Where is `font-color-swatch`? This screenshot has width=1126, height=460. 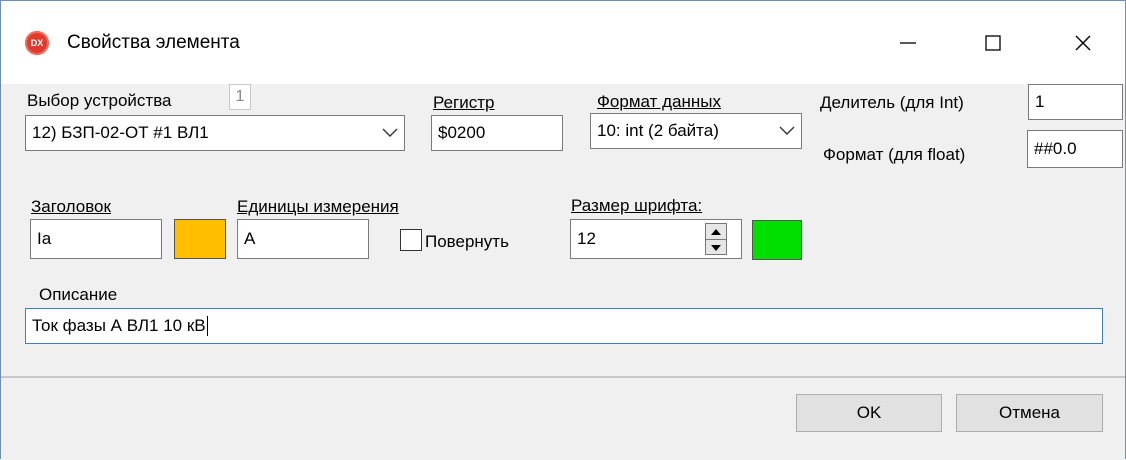
font-color-swatch is located at coordinates (777, 240).